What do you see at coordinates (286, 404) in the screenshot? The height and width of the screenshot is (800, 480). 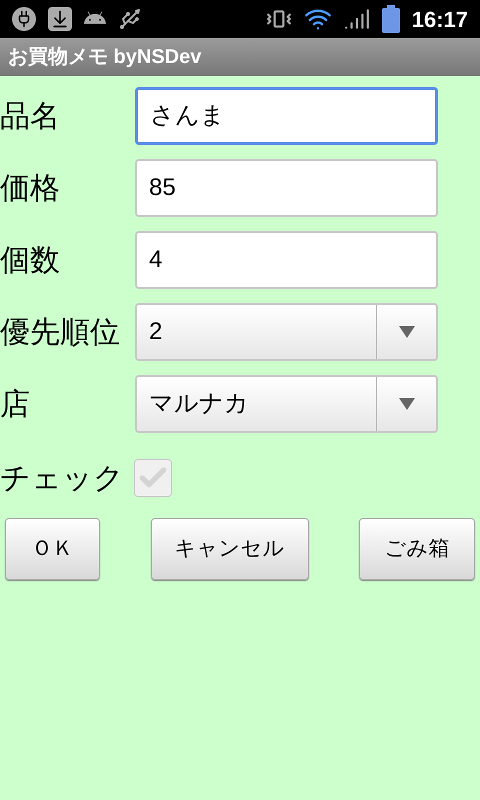 I see `dropdown: マルナカ` at bounding box center [286, 404].